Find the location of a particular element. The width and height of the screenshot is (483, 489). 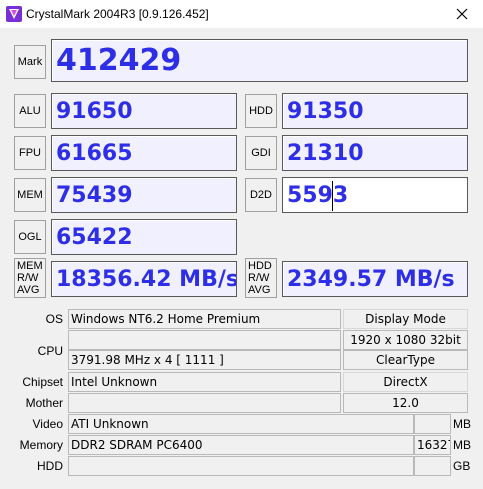

close-button is located at coordinates (462, 14).